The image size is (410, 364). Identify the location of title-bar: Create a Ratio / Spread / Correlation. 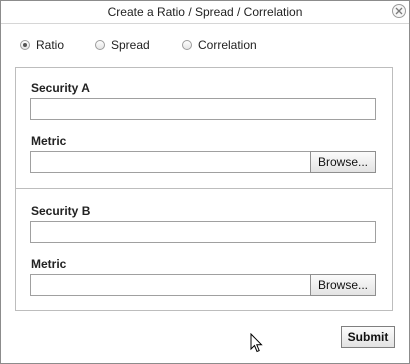
(205, 12).